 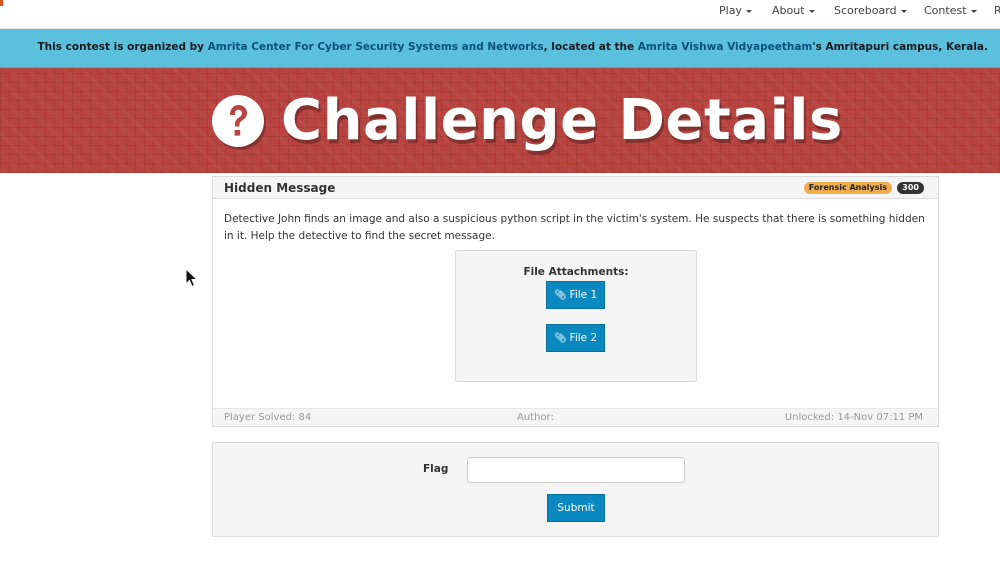 What do you see at coordinates (730, 10) in the screenshot?
I see `nav-play-label: Play` at bounding box center [730, 10].